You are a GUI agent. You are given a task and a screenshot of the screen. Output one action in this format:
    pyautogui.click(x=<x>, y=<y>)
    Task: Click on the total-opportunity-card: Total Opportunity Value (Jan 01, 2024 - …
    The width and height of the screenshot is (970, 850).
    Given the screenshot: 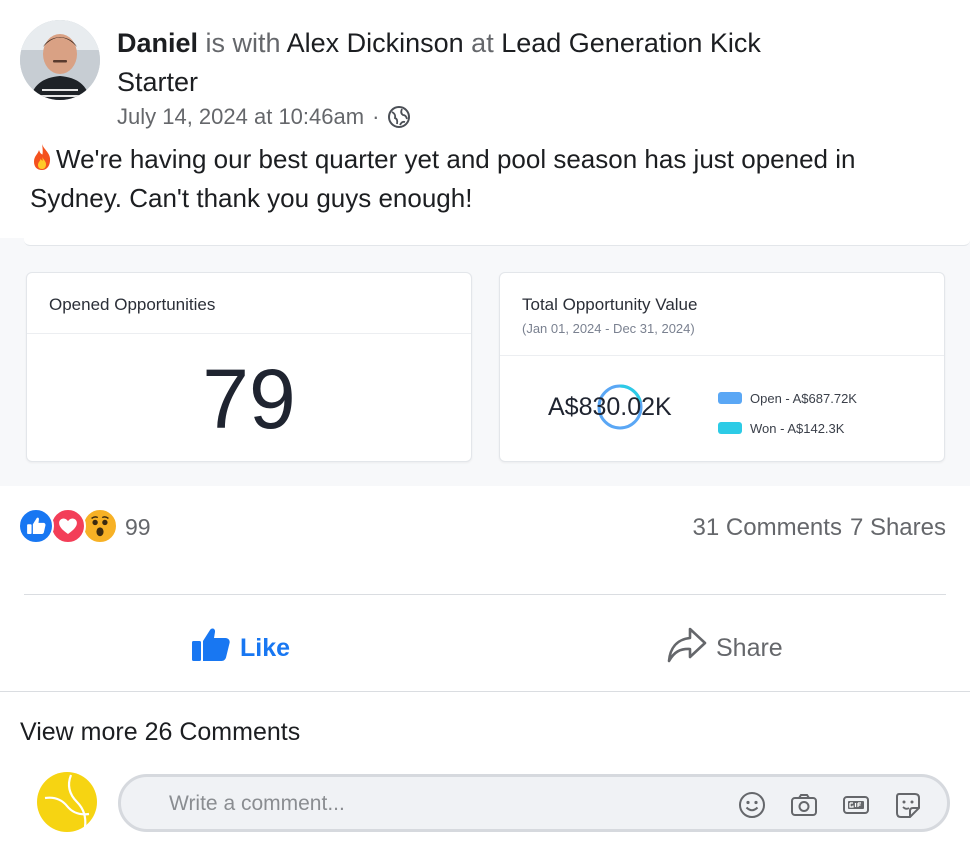 What is the action you would take?
    pyautogui.click(x=722, y=367)
    